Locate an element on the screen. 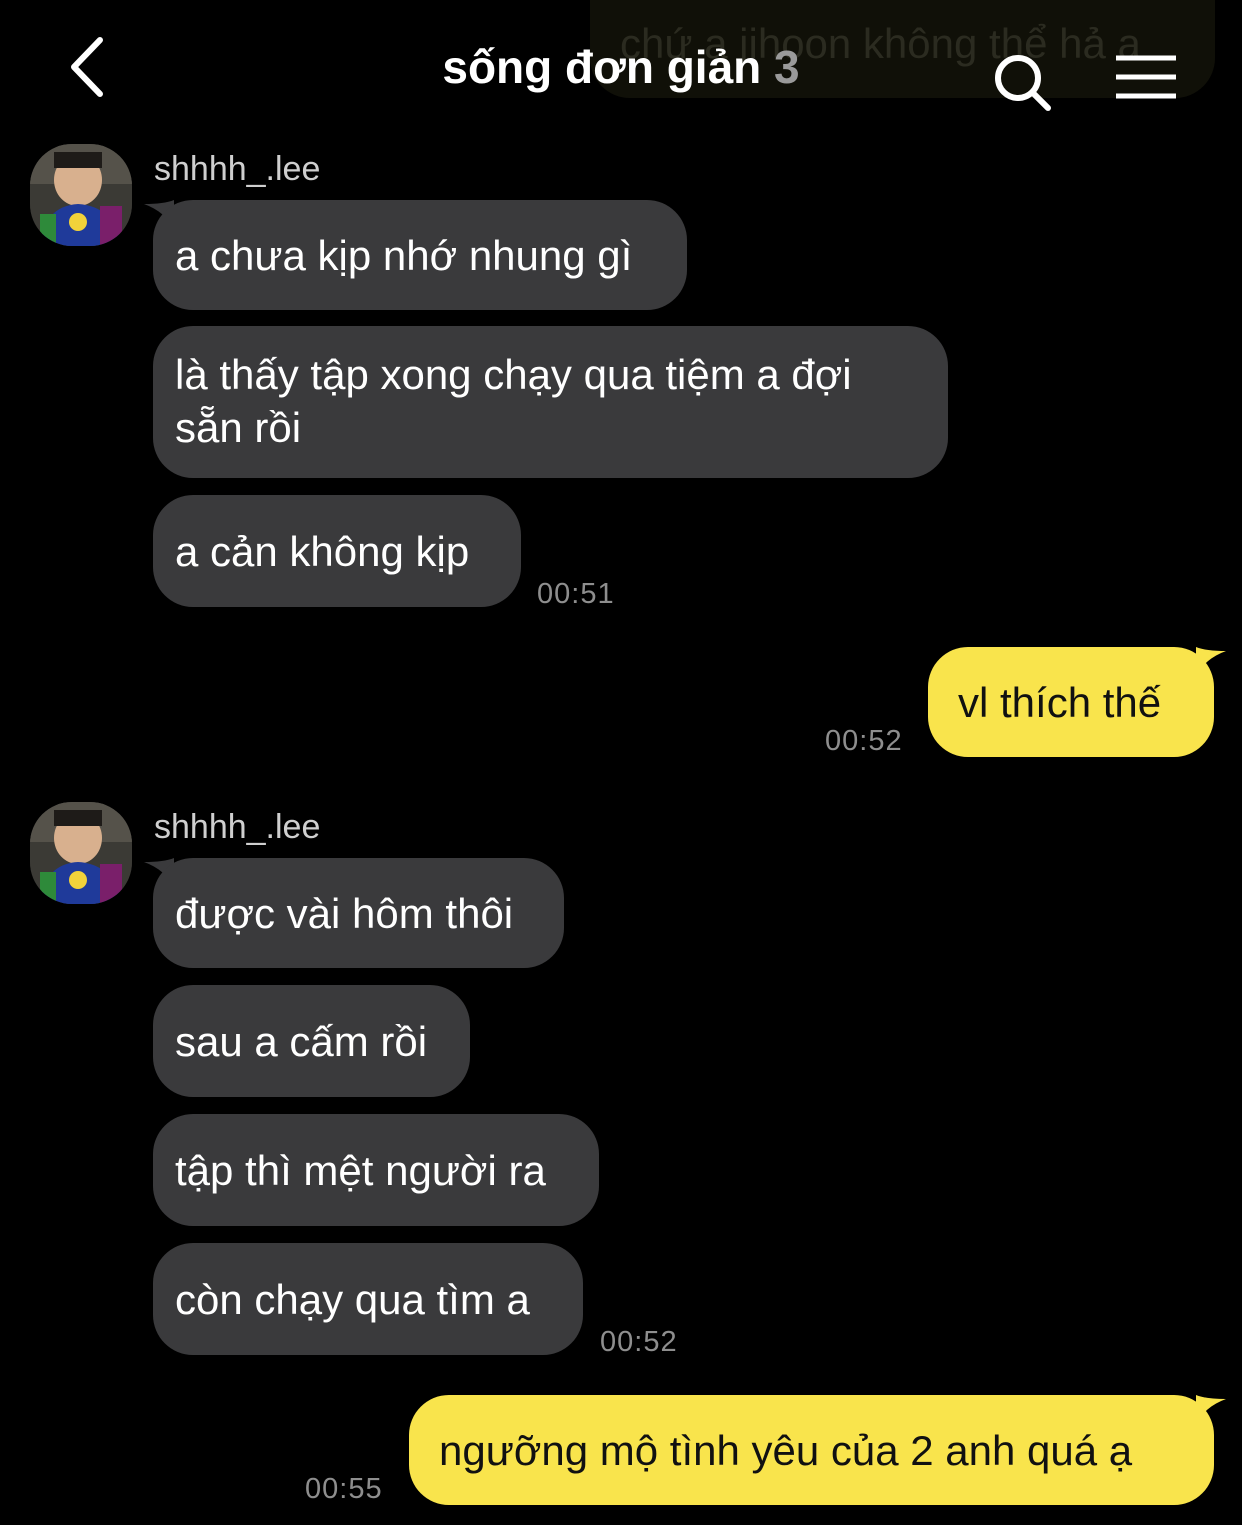 Image resolution: width=1242 pixels, height=1525 pixels. message-timestamp: 00:51 is located at coordinates (576, 594).